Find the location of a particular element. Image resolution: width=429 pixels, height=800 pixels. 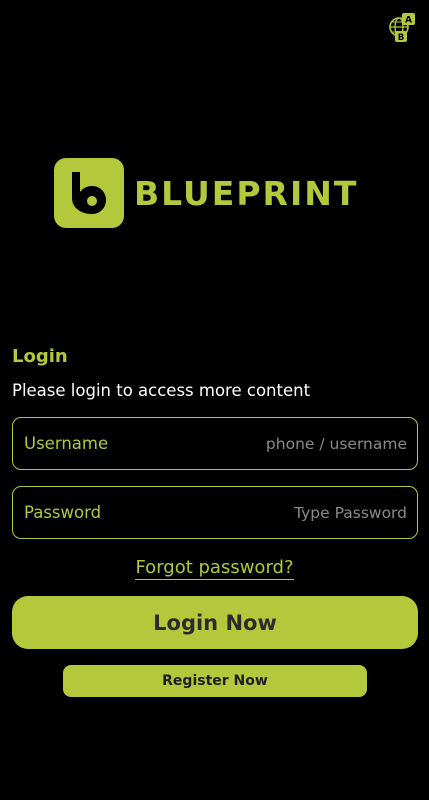

login-now-button: Login Now is located at coordinates (215, 622).